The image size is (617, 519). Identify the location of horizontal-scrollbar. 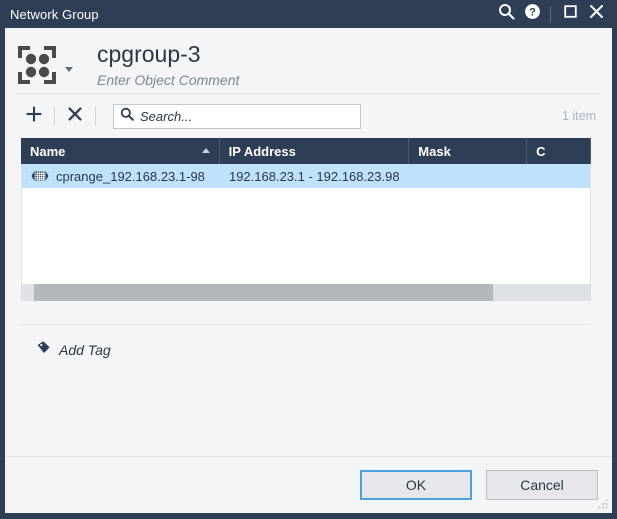
(306, 292).